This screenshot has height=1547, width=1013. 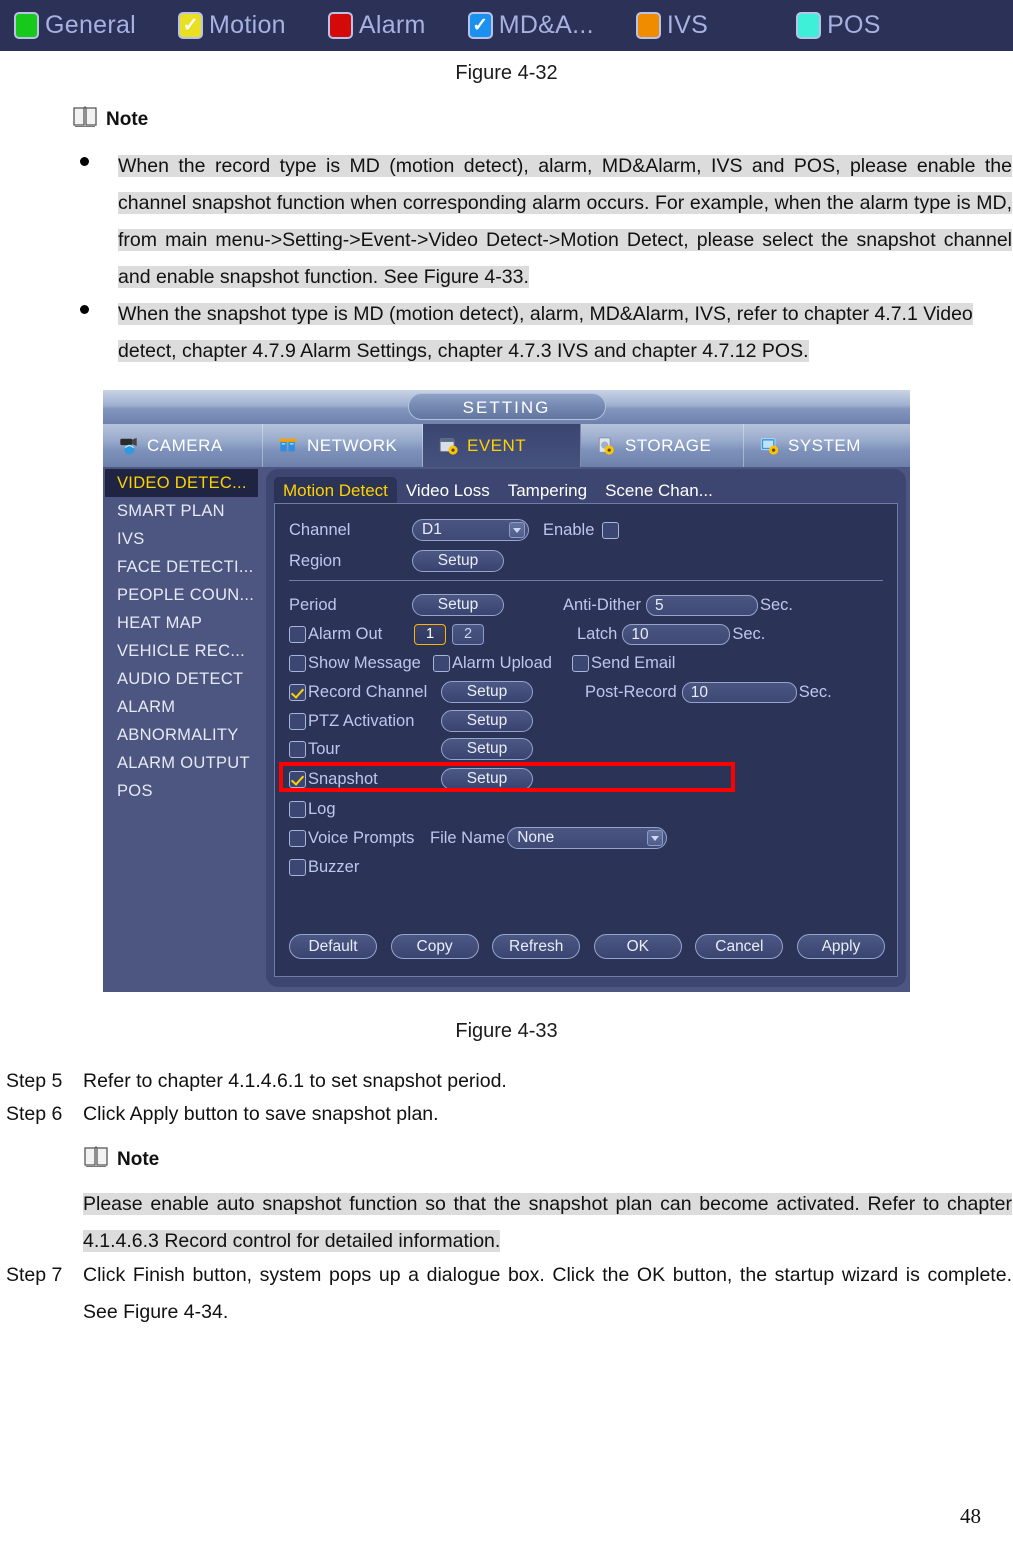 I want to click on step-6-label: Step 6, so click(x=34, y=1114).